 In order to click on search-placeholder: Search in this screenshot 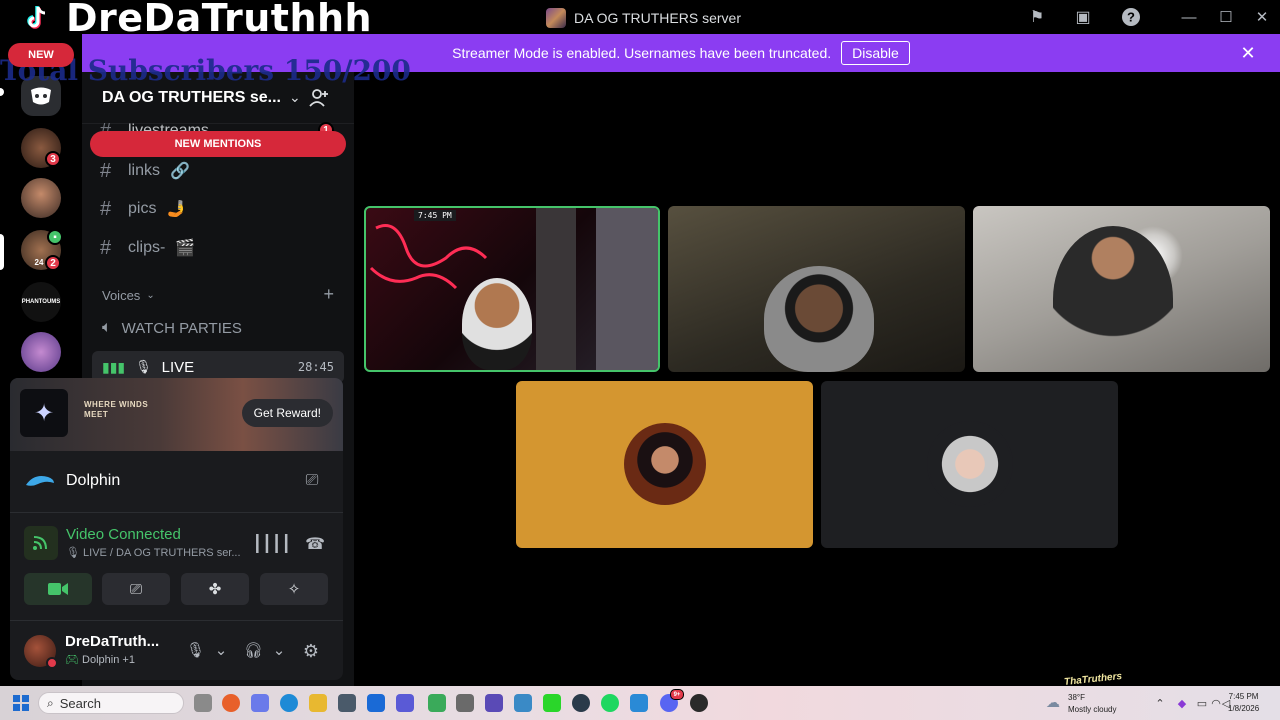, I will do `click(80, 703)`.